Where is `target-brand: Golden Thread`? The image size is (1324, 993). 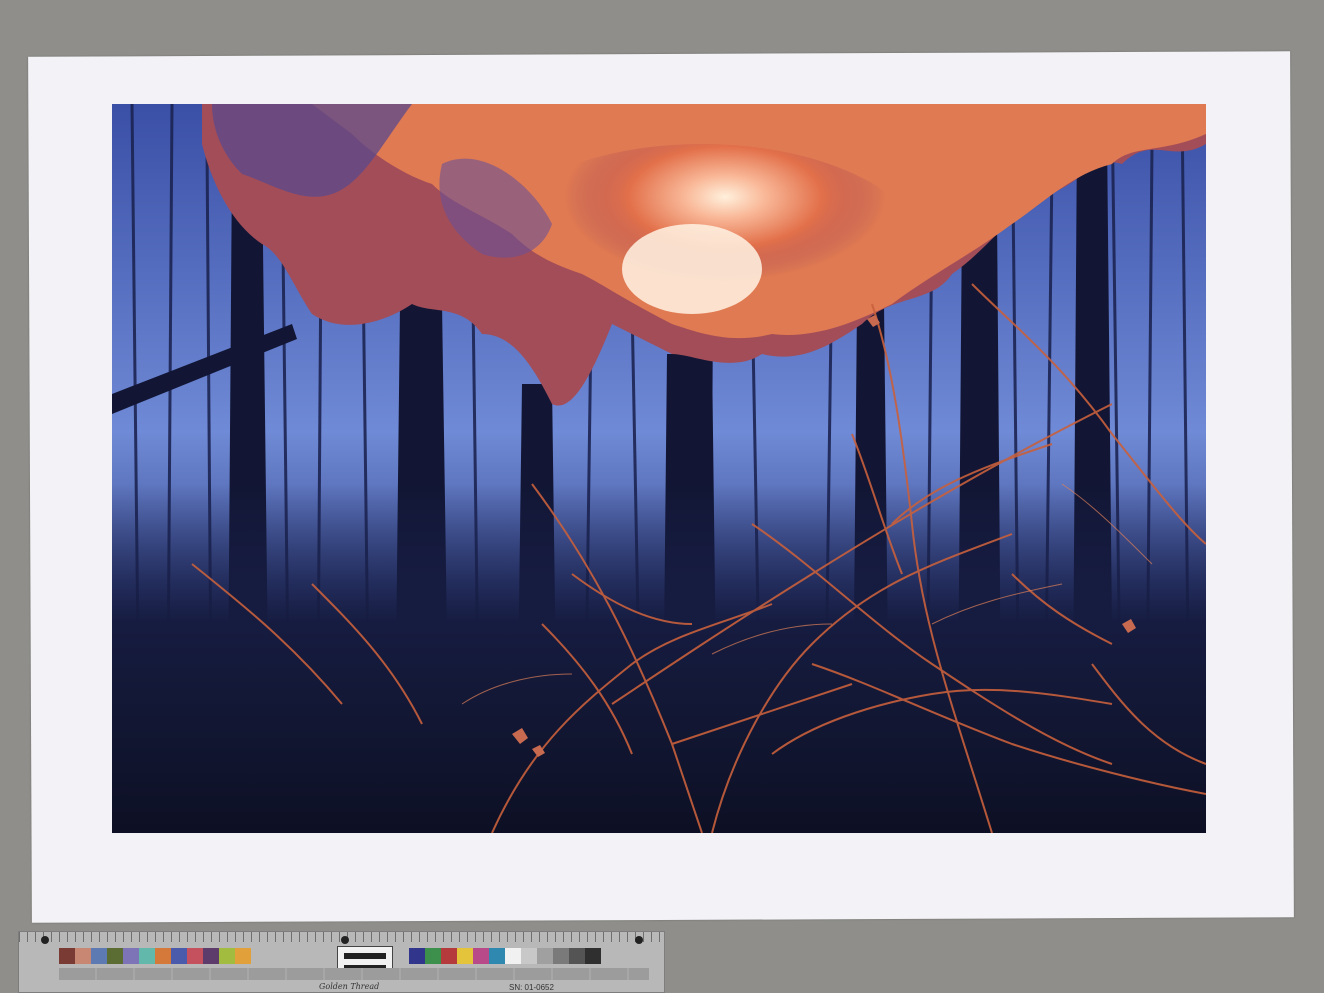
target-brand: Golden Thread is located at coordinates (349, 986).